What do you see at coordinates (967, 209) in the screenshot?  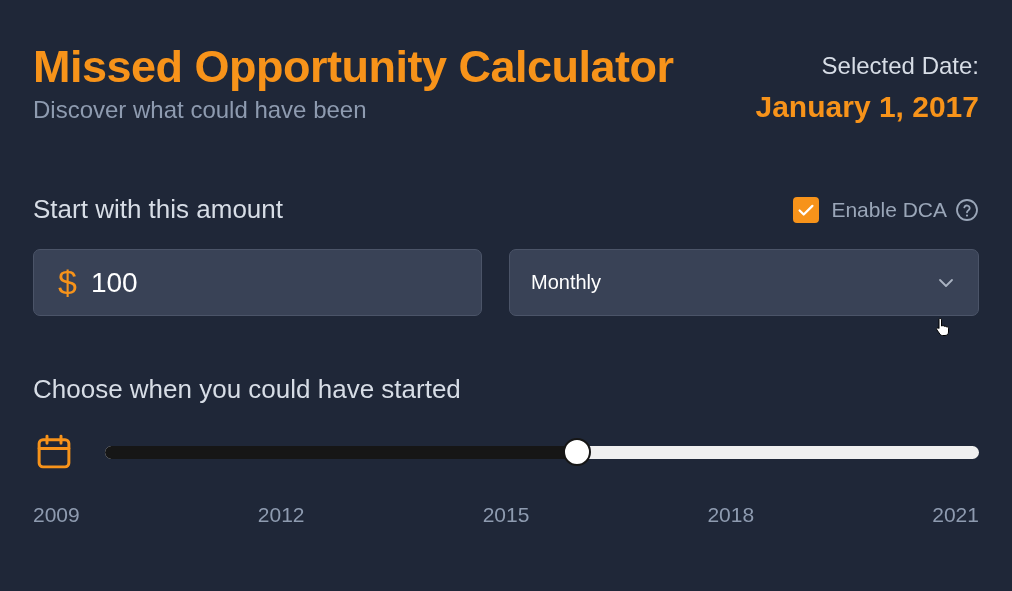 I see `help-icon` at bounding box center [967, 209].